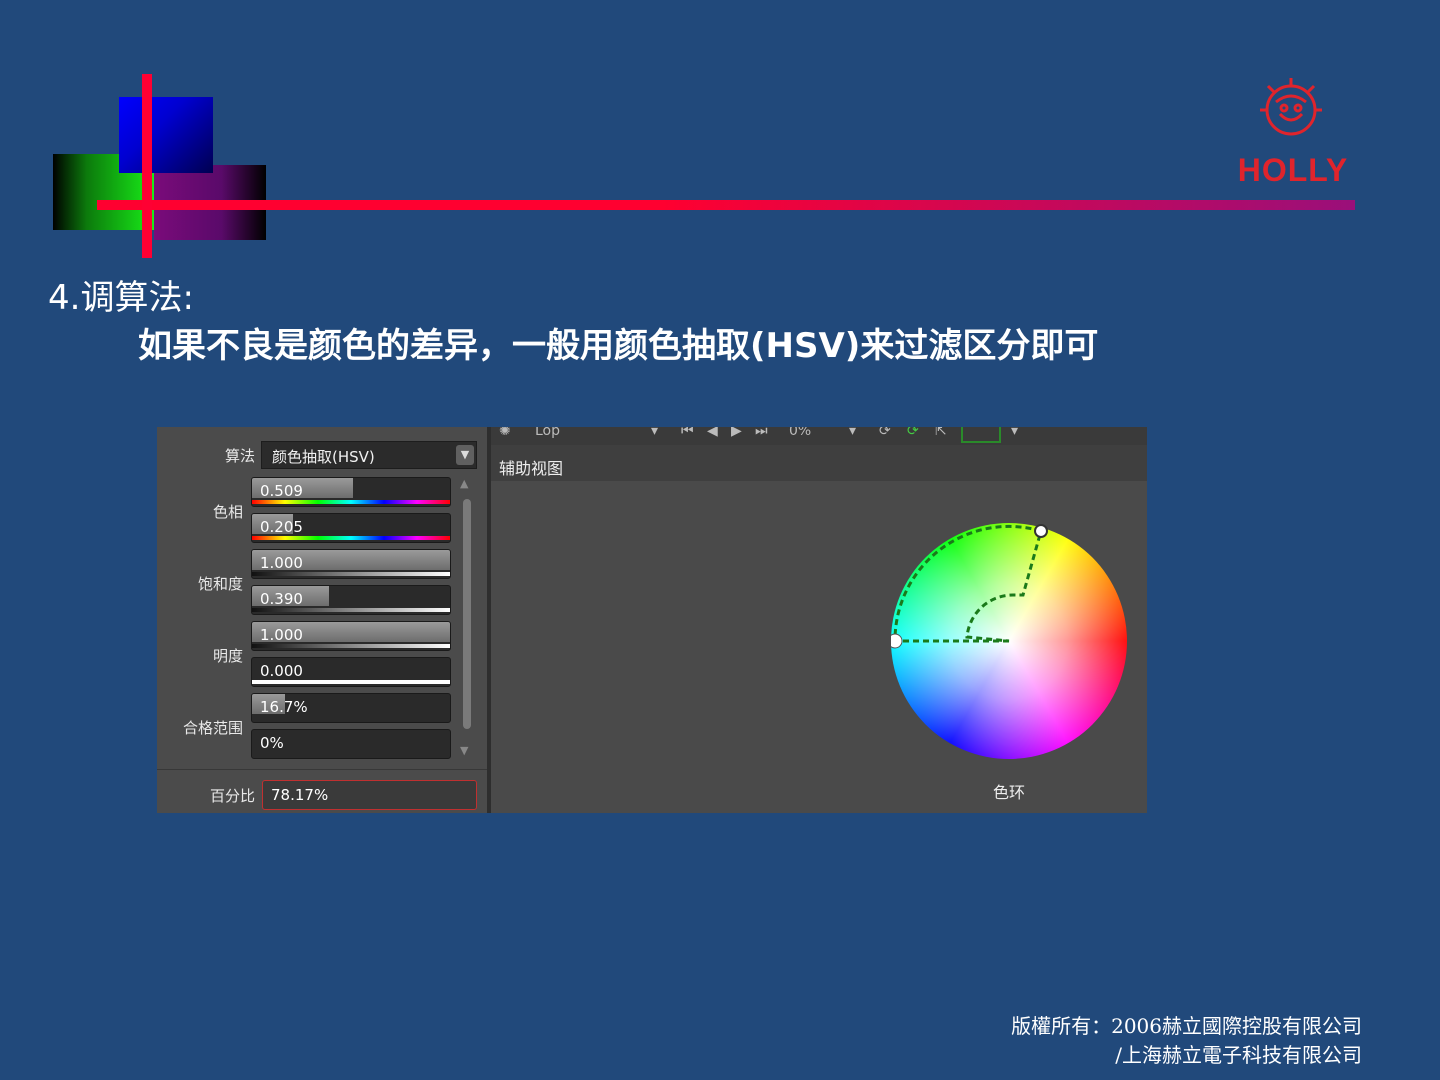  Describe the element at coordinates (323, 457) in the screenshot. I see `algorithm-select-value: 颜色抽取(HSV)` at that location.